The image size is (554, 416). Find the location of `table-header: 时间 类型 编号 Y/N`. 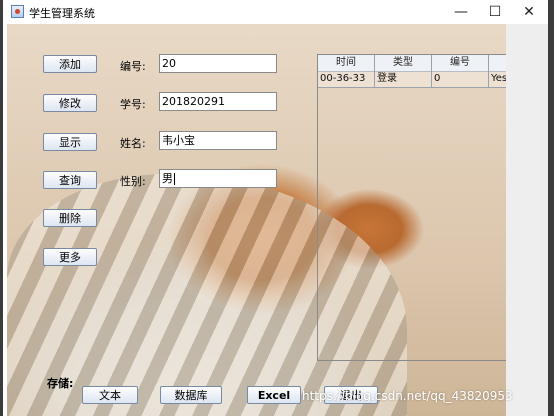

table-header: 时间 类型 编号 Y/N is located at coordinates (414, 63).